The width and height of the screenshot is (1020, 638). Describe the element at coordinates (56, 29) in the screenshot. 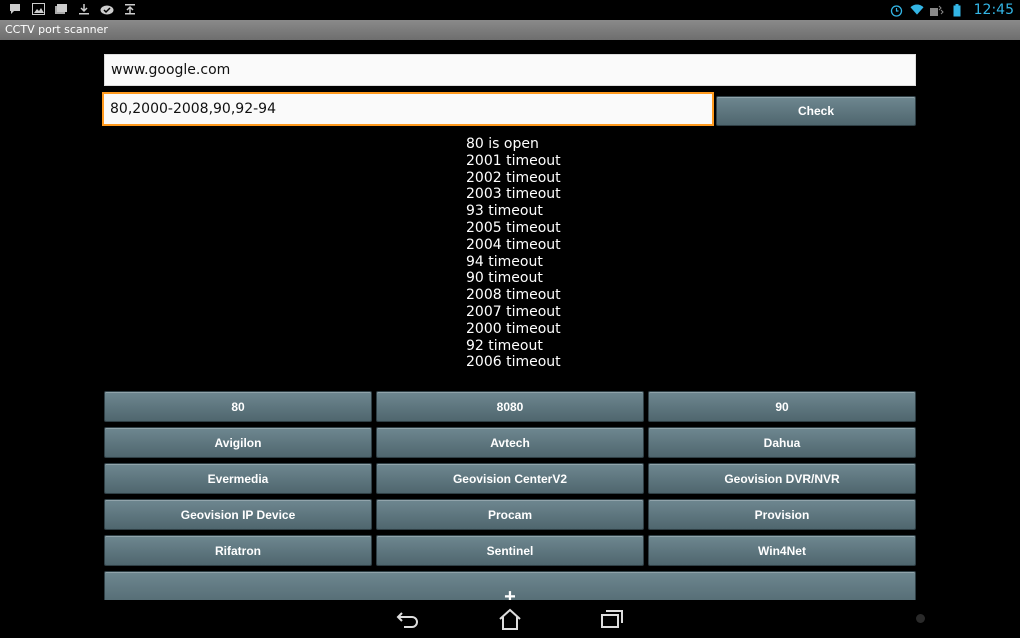

I see `app-title: CCTV port scanner` at that location.